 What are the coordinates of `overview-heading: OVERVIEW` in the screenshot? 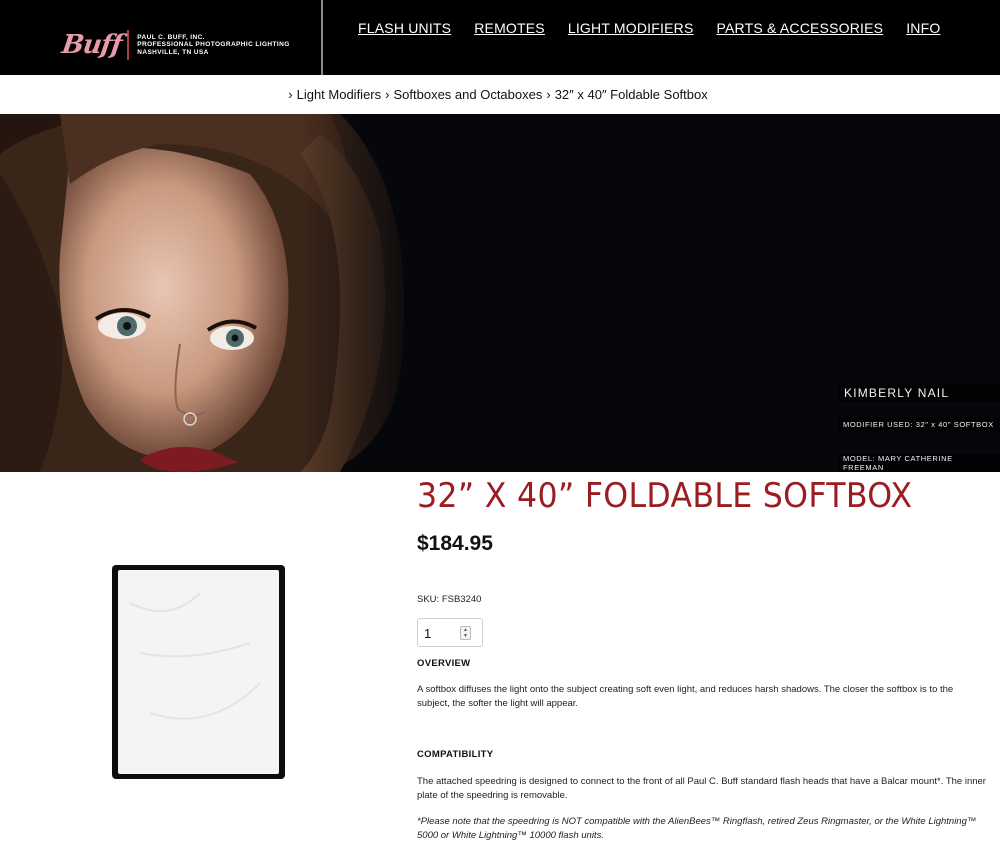 It's located at (444, 663).